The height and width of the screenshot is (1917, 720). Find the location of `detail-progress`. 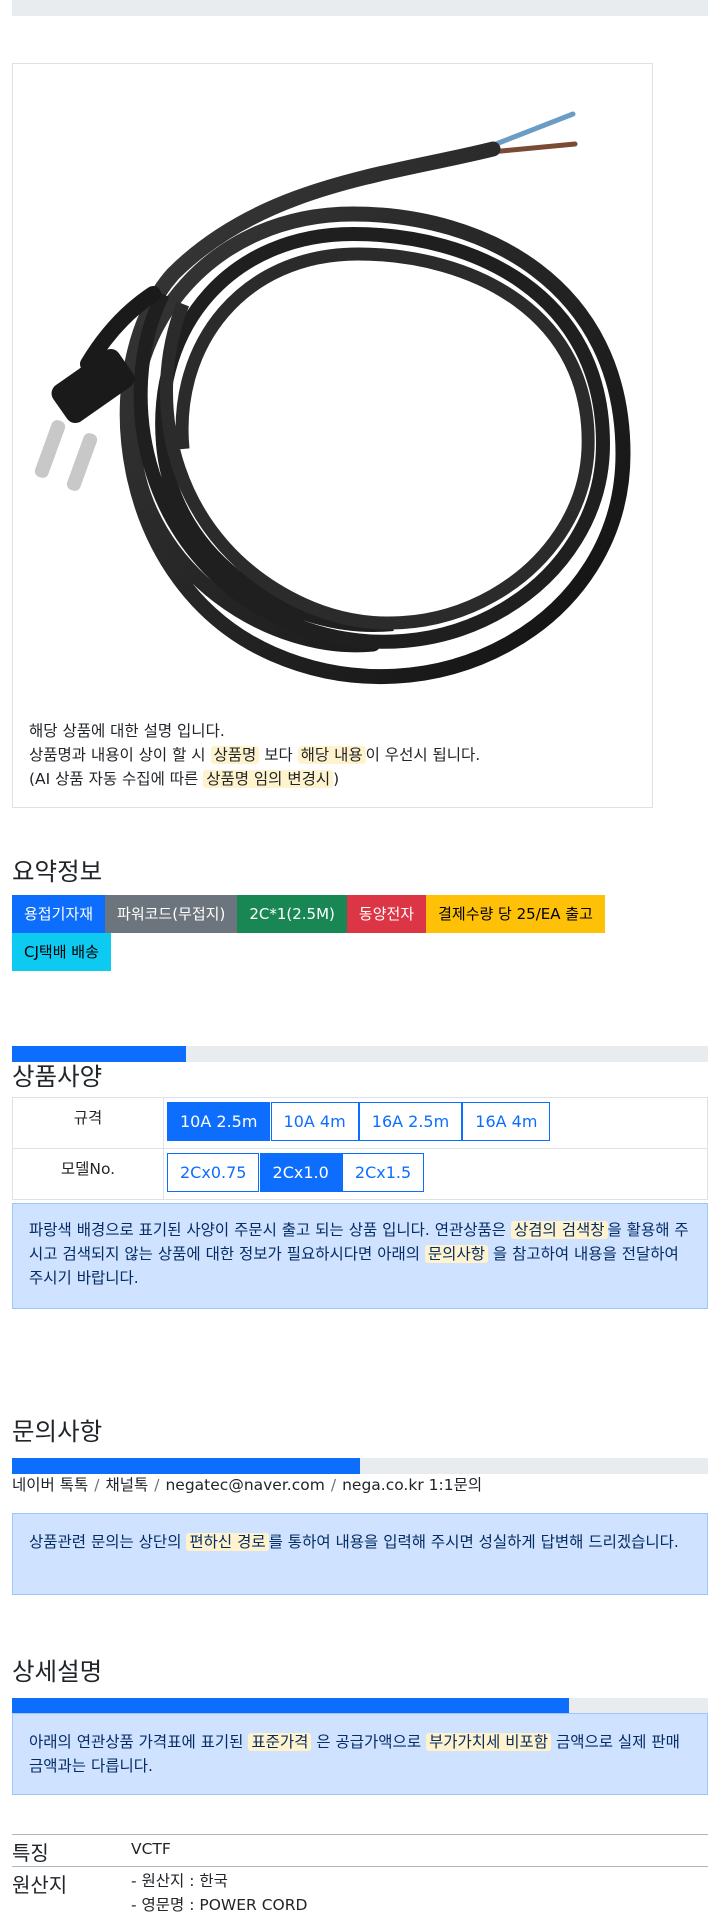

detail-progress is located at coordinates (360, 1706).